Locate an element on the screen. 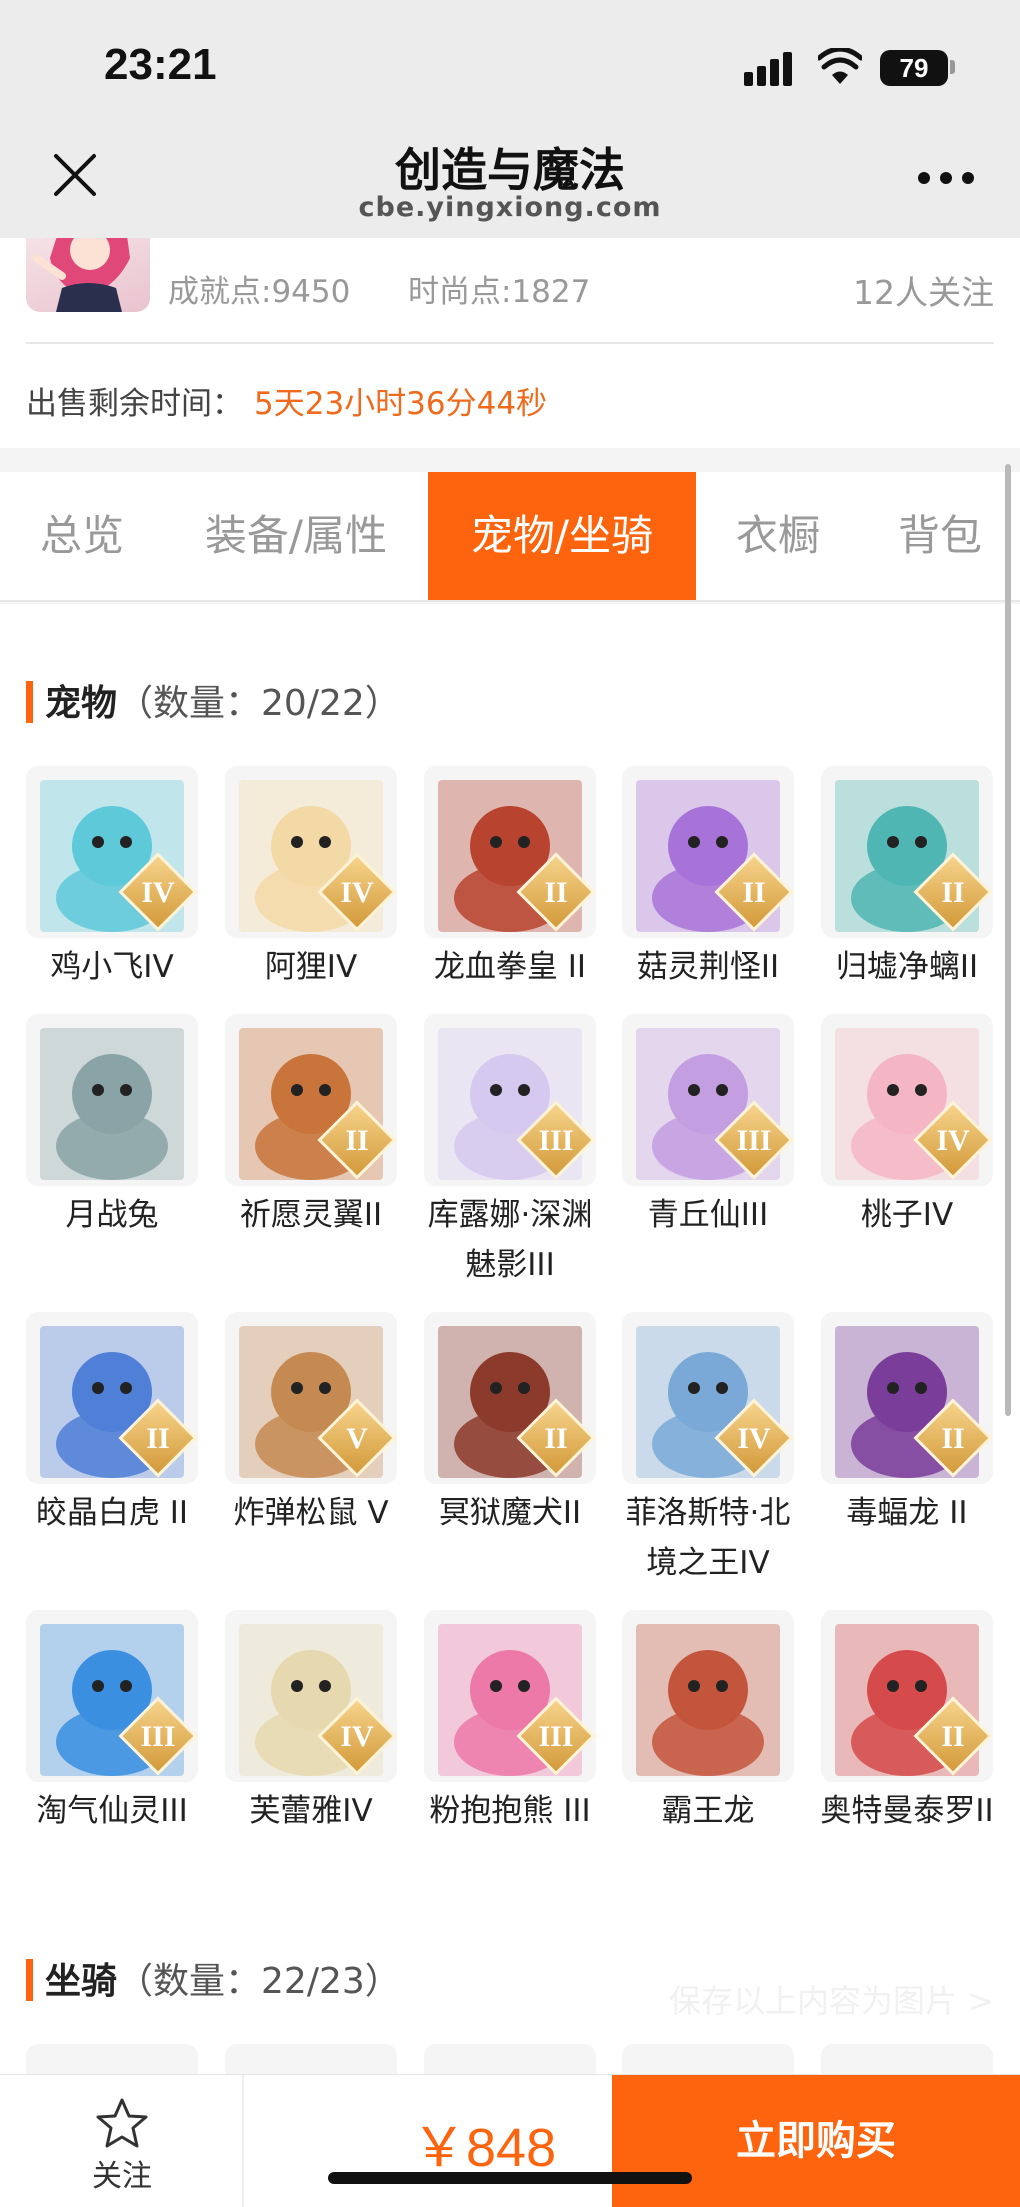 This screenshot has height=2207, width=1020. mounts-section-title: 坐骑（数量：22/23） is located at coordinates (213, 1978).